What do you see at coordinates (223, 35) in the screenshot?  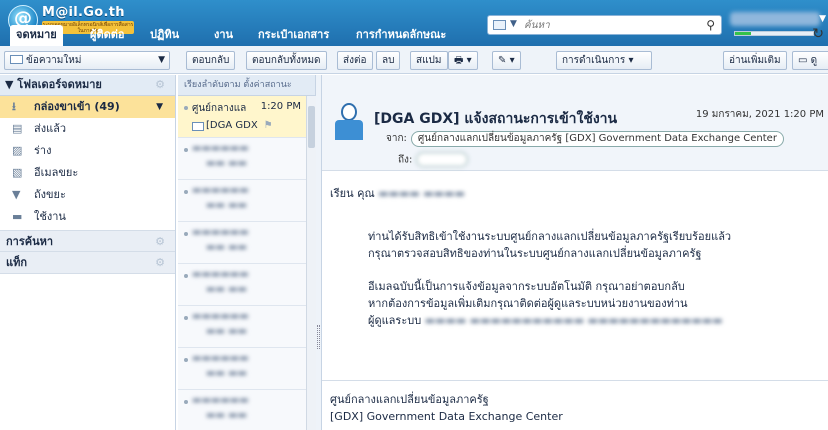 I see `tab-tasks: งาน` at bounding box center [223, 35].